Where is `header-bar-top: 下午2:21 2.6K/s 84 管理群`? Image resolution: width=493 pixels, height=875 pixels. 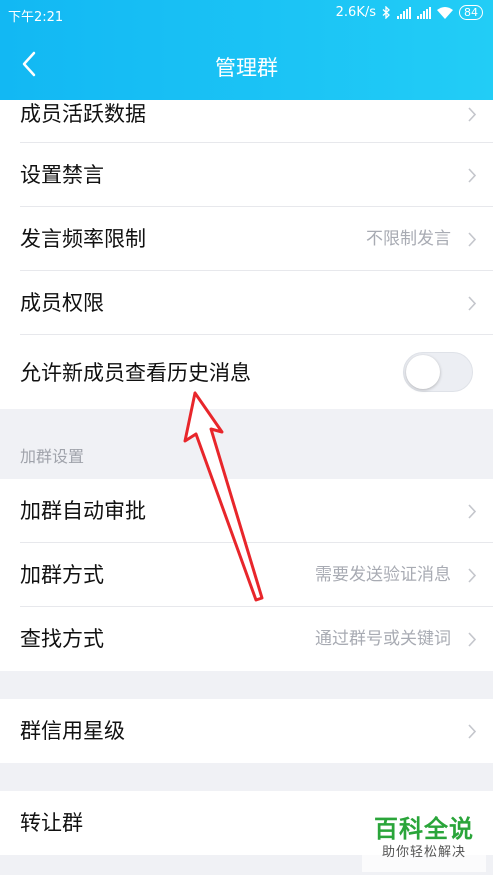
header-bar-top: 下午2:21 2.6K/s 84 管理群 is located at coordinates (246, 50).